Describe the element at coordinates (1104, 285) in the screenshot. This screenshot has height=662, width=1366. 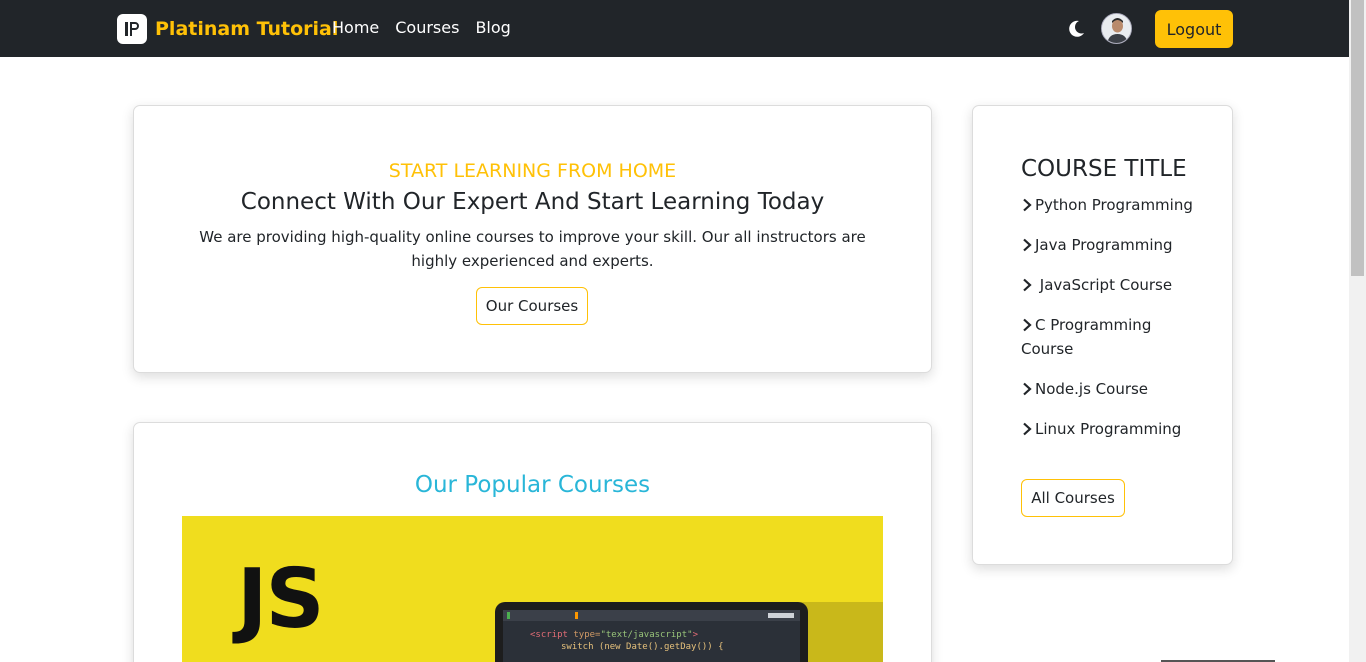
I see `course-label: JavaScript Course` at that location.